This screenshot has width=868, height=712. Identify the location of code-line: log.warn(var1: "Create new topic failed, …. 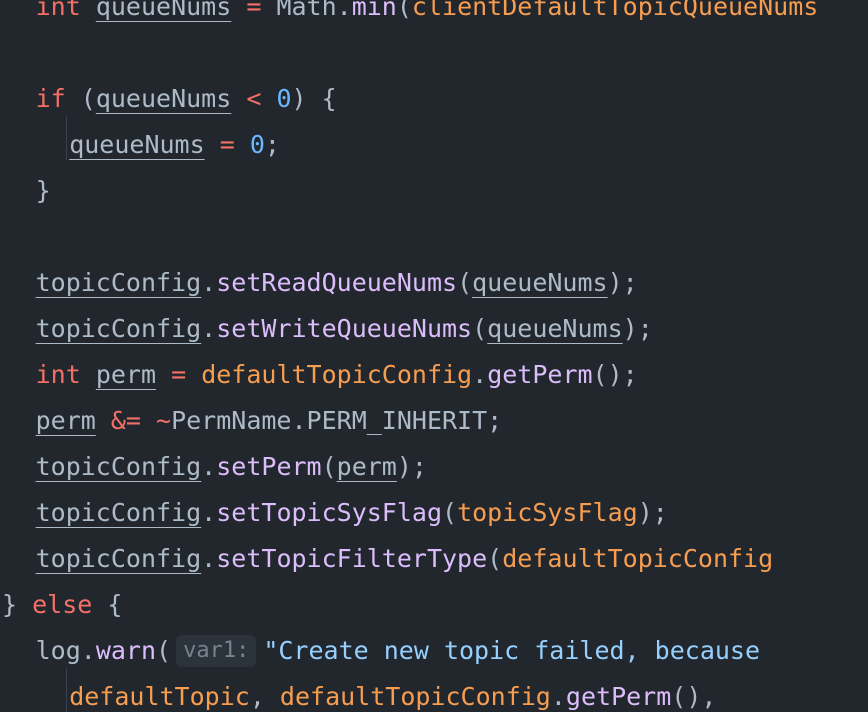
(452, 651).